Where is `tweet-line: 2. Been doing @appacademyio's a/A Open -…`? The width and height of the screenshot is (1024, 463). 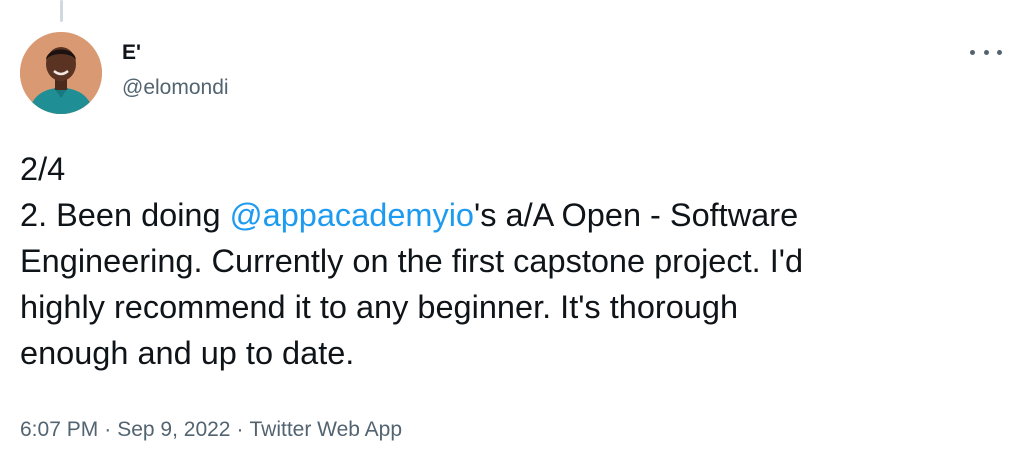 tweet-line: 2. Been doing @appacademyio's a/A Open -… is located at coordinates (510, 215).